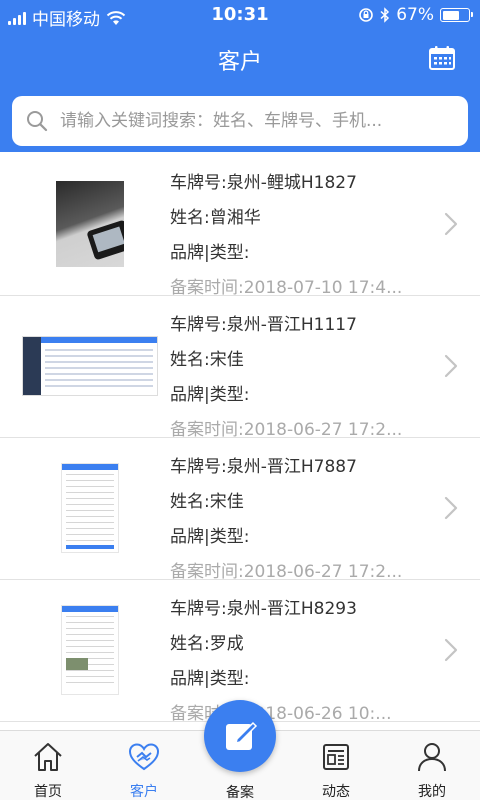  Describe the element at coordinates (144, 757) in the screenshot. I see `heart-icon` at that location.